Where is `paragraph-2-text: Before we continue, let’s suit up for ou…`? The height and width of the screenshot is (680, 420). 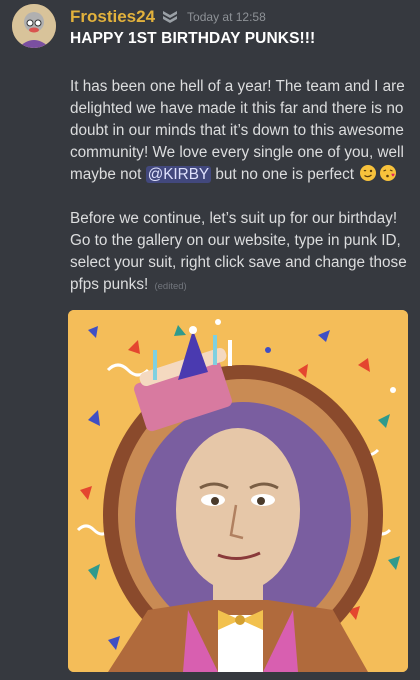
paragraph-2-text: Before we continue, let’s suit up for ou… is located at coordinates (238, 251).